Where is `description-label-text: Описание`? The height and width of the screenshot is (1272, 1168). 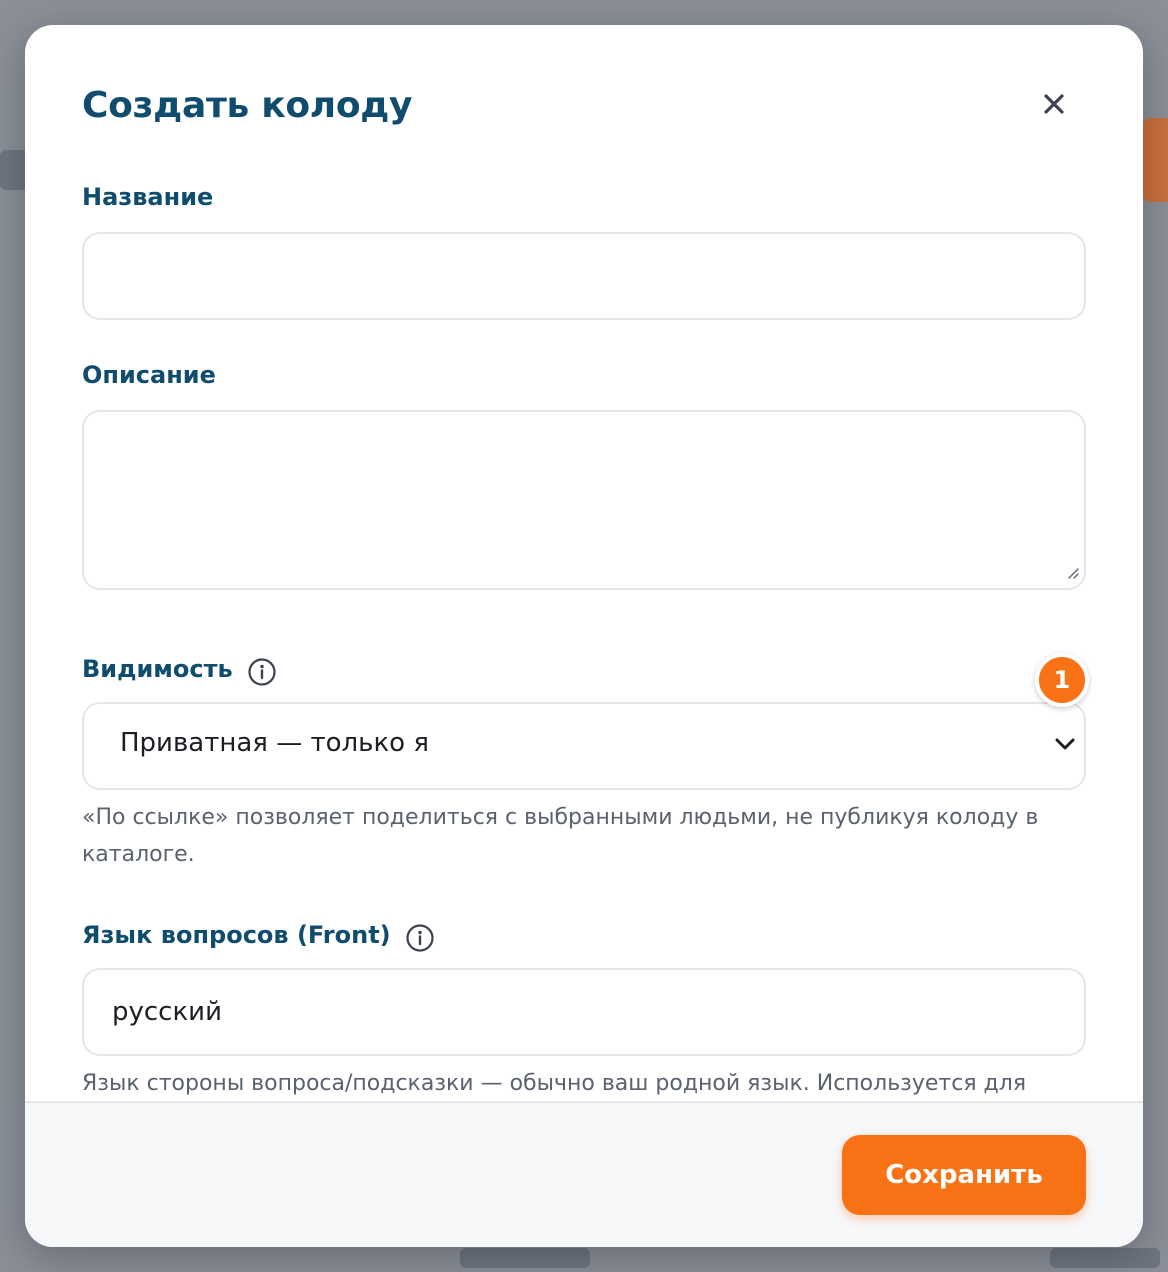 description-label-text: Описание is located at coordinates (149, 375).